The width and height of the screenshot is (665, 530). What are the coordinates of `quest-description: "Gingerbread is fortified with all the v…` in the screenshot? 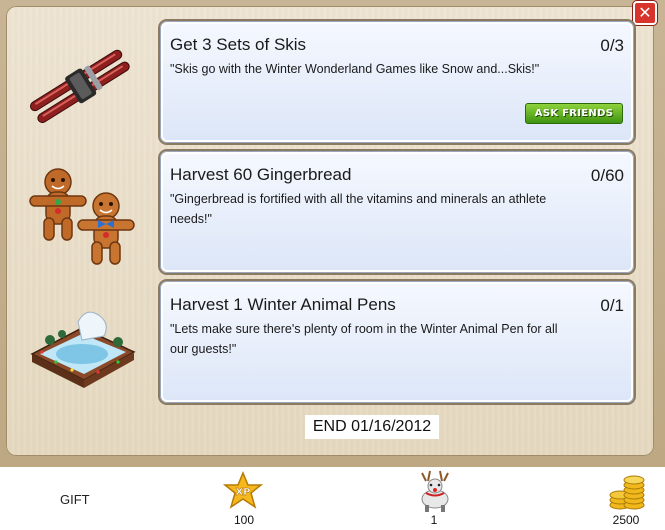 It's located at (358, 209).